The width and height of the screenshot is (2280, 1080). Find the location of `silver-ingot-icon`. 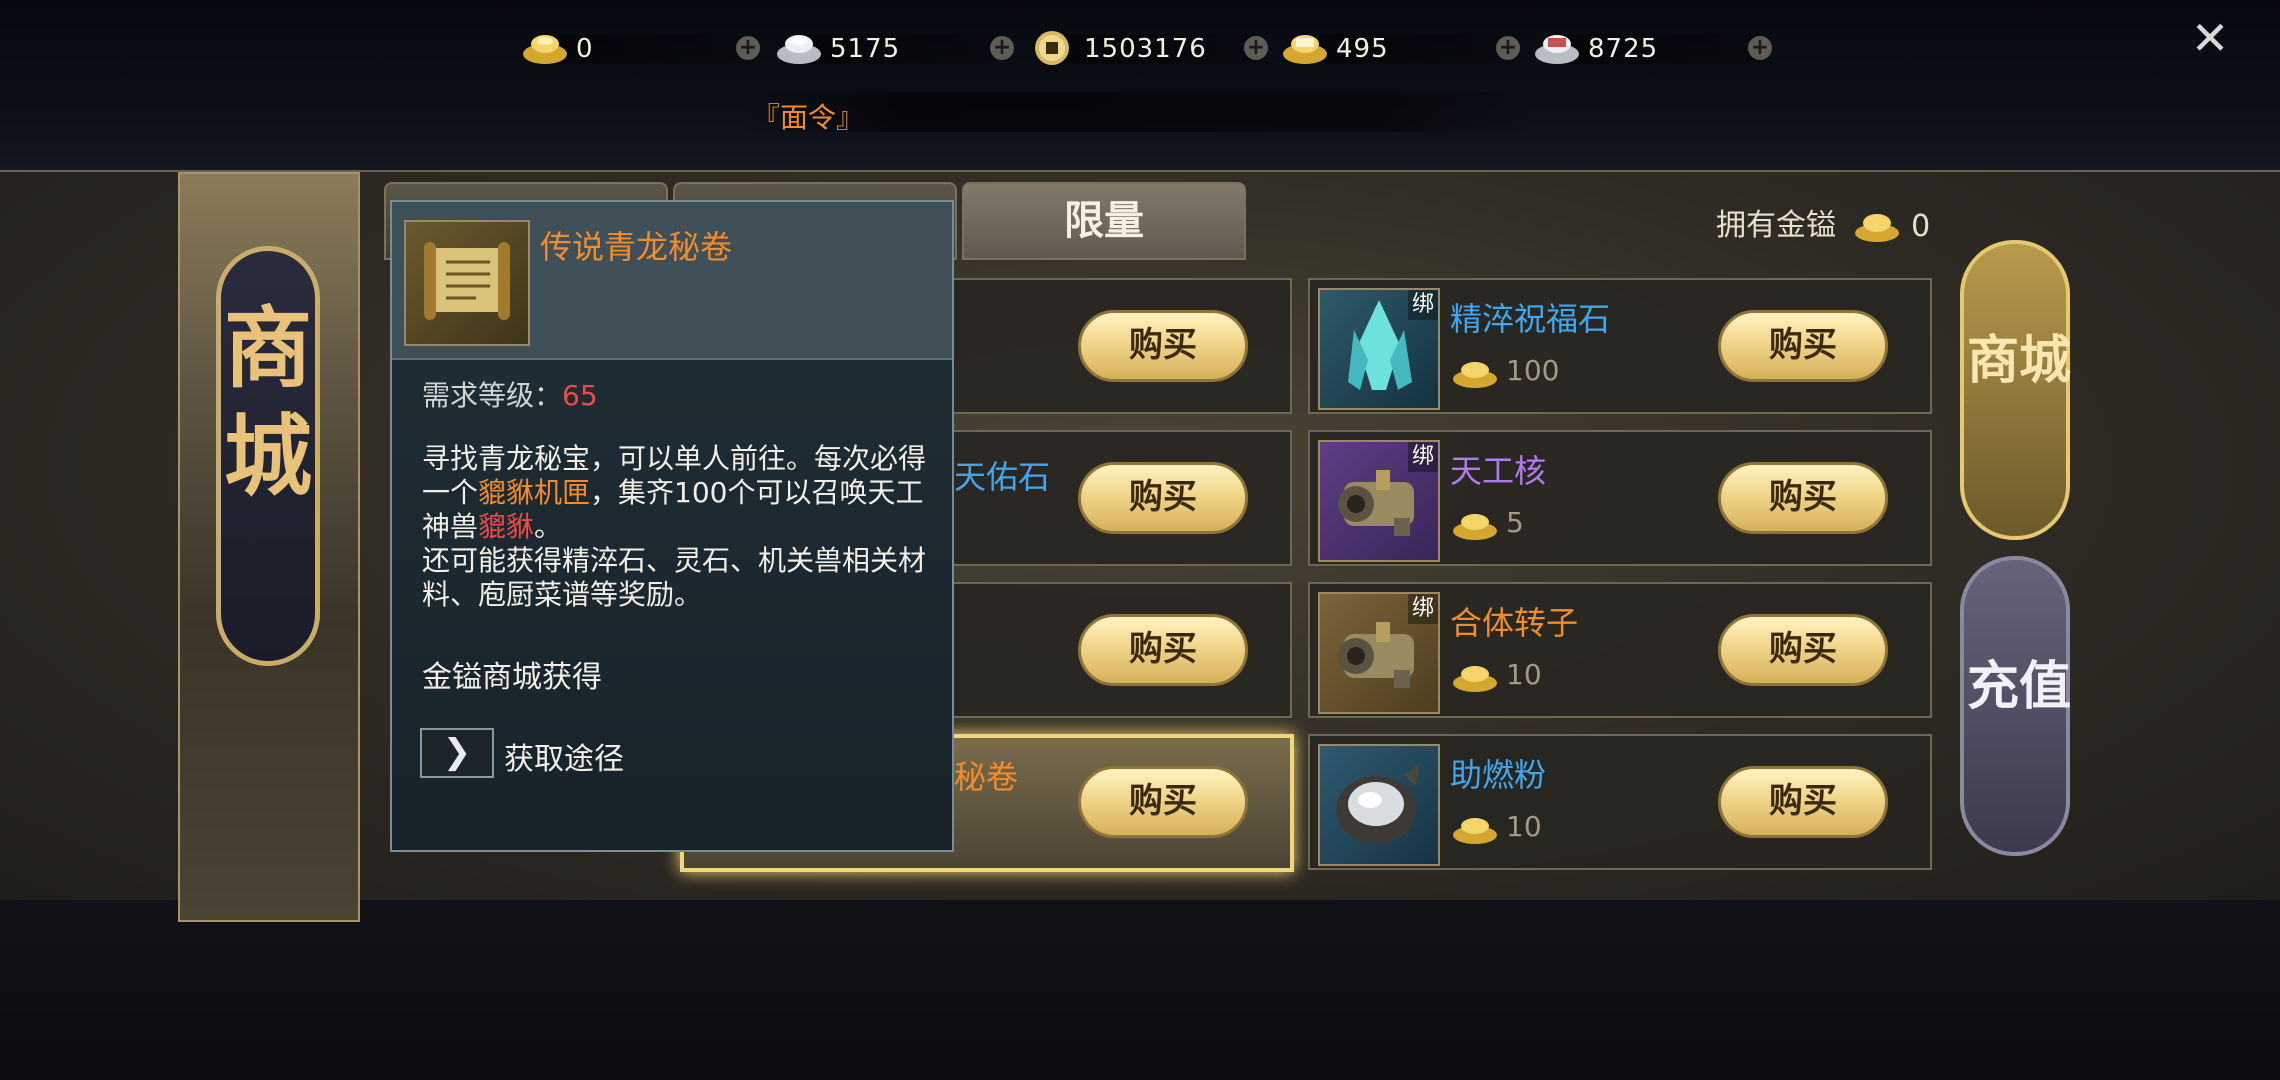

silver-ingot-icon is located at coordinates (799, 49).